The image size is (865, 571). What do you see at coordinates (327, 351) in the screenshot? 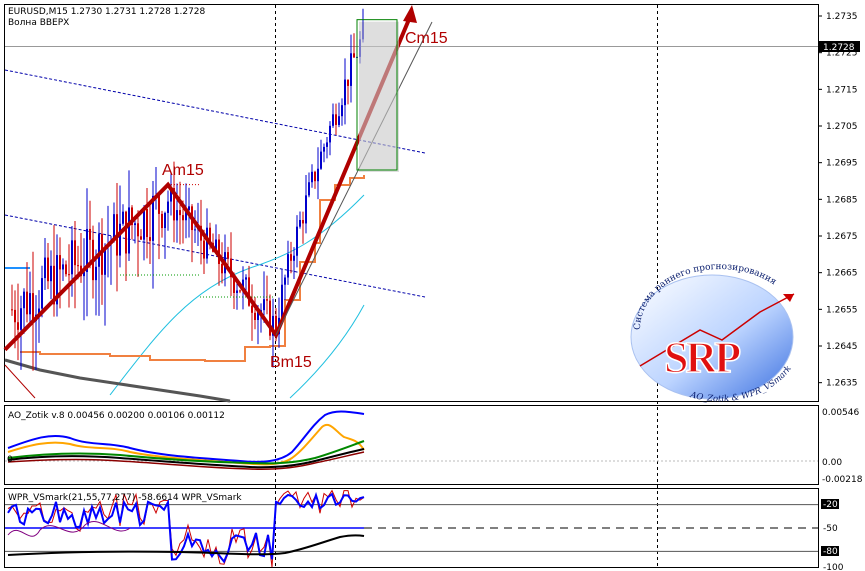
I see `cyan-line-lower` at bounding box center [327, 351].